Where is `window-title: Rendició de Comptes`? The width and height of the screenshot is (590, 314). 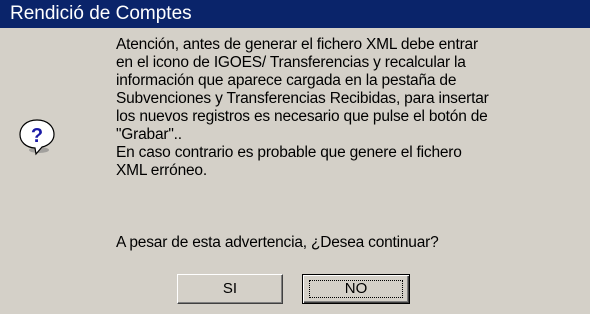
window-title: Rendició de Comptes is located at coordinates (101, 13).